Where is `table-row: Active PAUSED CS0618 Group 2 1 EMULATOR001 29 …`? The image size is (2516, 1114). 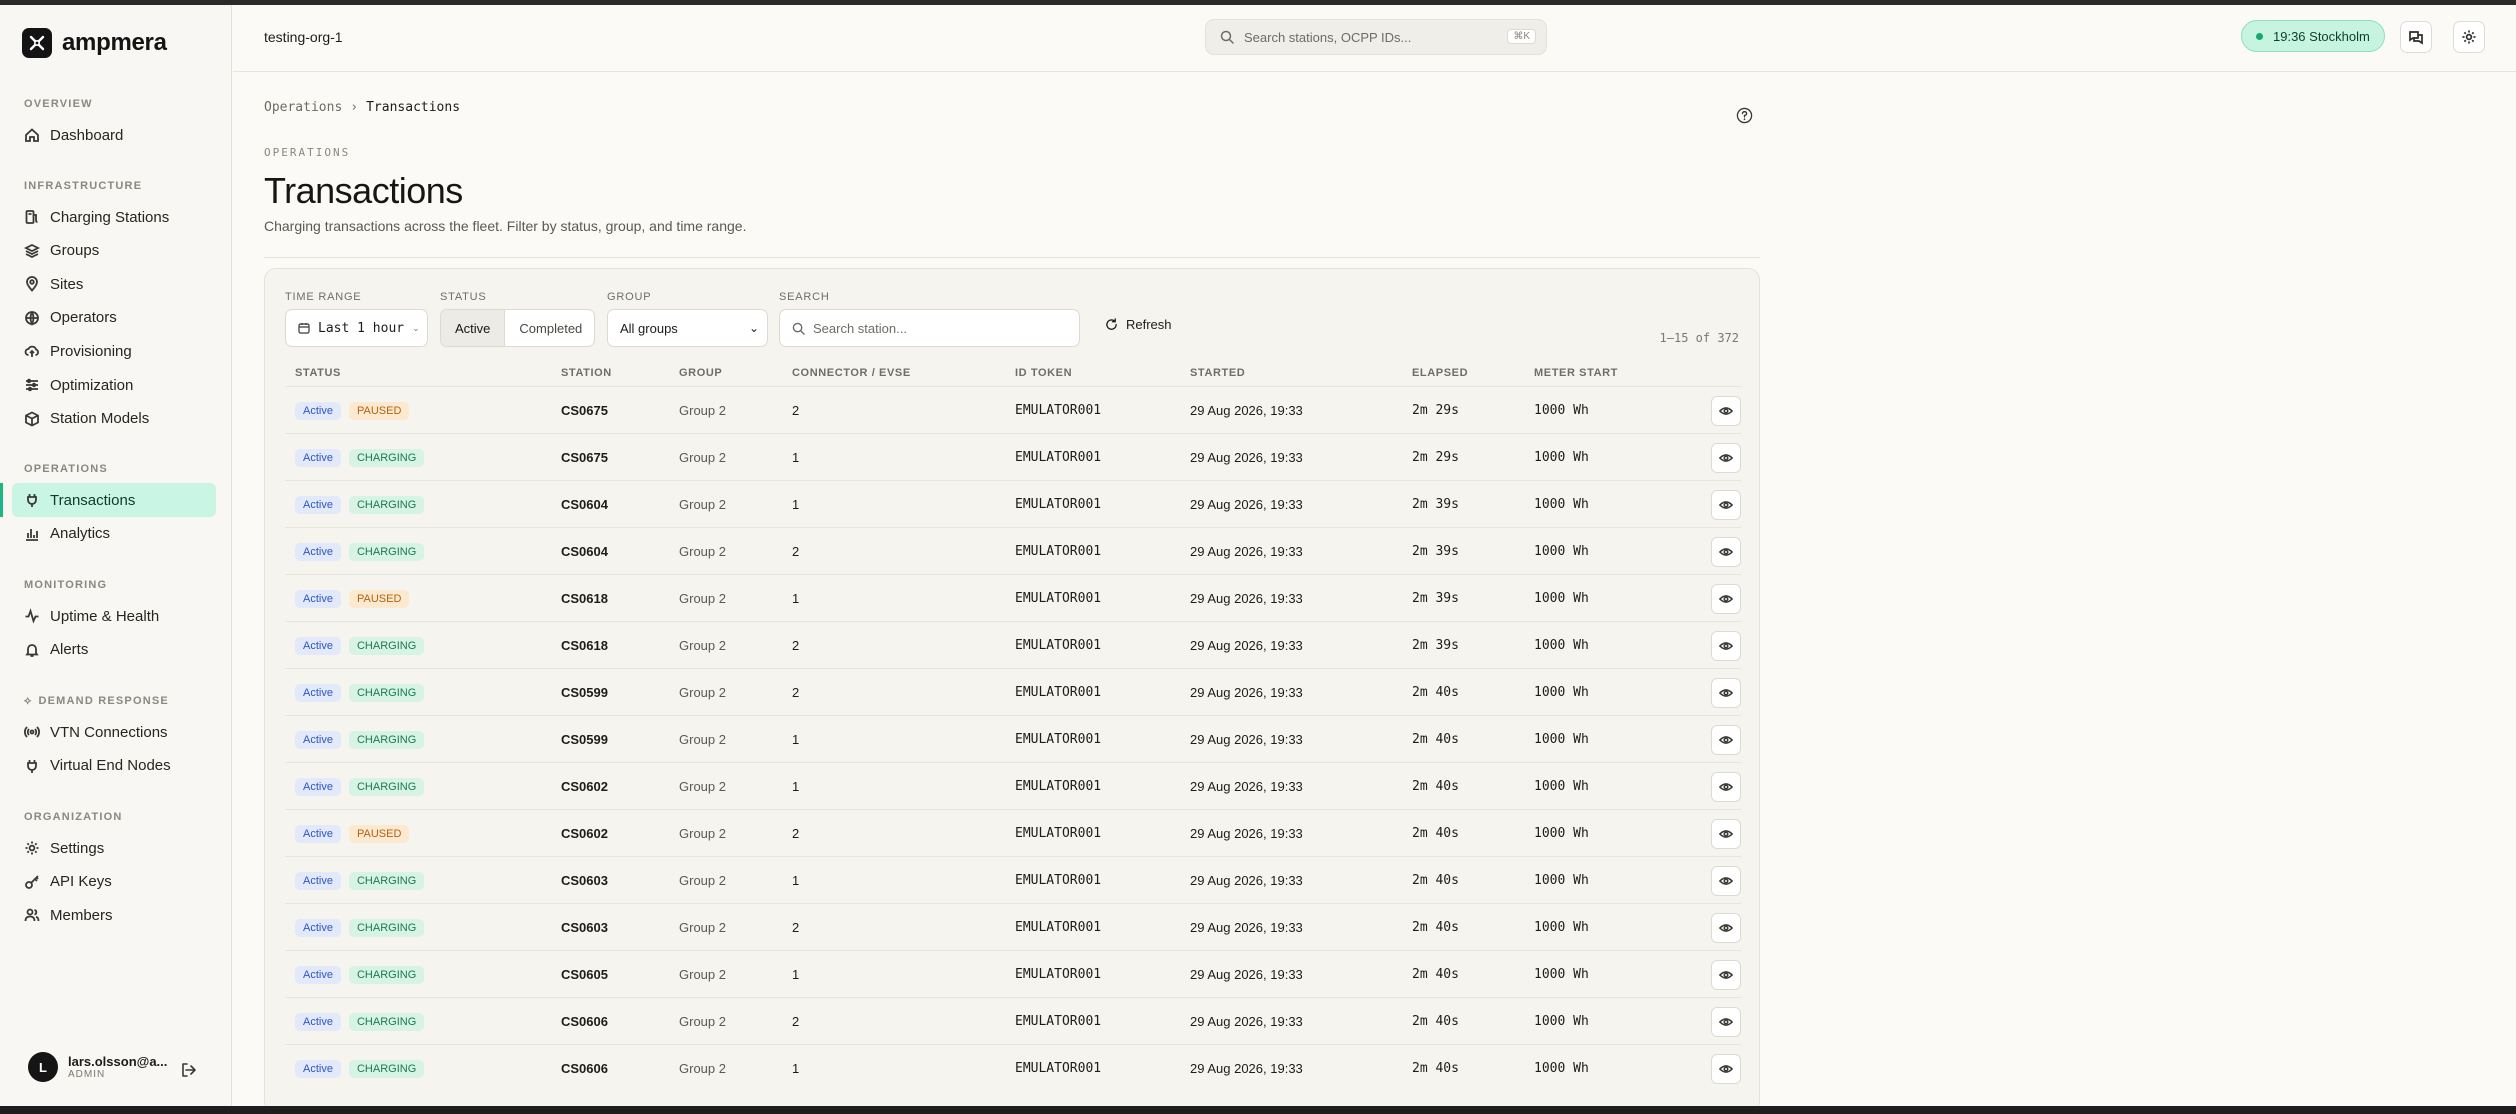 table-row: Active PAUSED CS0618 Group 2 1 EMULATOR001 29 … is located at coordinates (1013, 597).